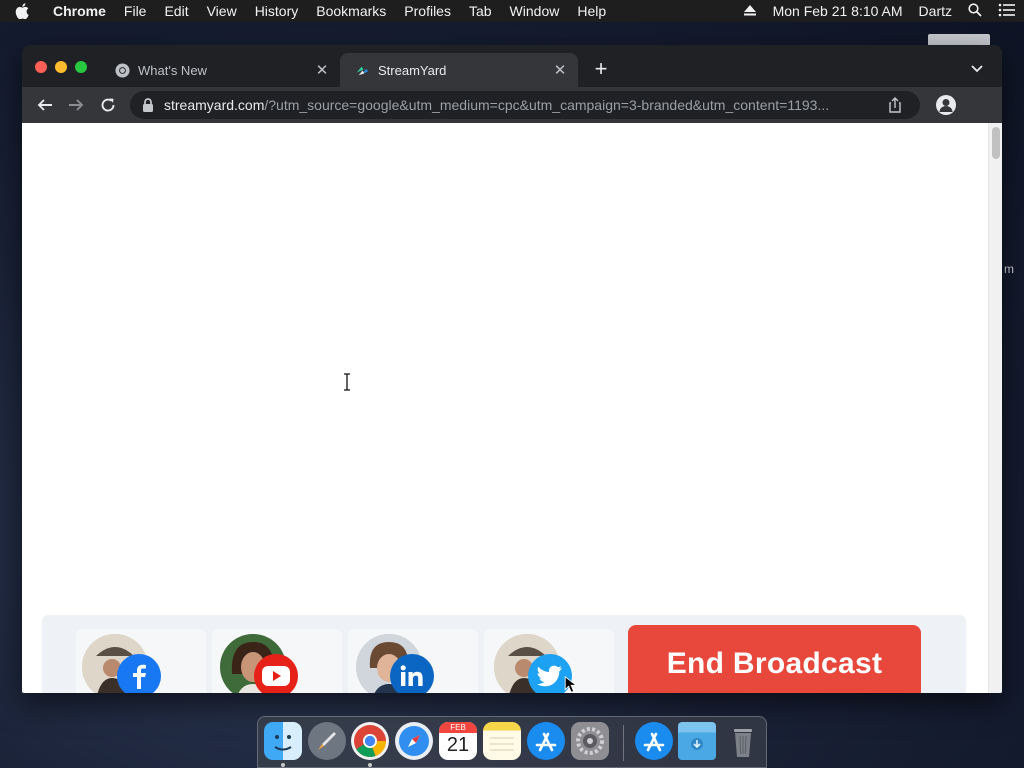 Image resolution: width=1024 pixels, height=768 pixels. What do you see at coordinates (601, 69) in the screenshot?
I see `new-tab-button: +` at bounding box center [601, 69].